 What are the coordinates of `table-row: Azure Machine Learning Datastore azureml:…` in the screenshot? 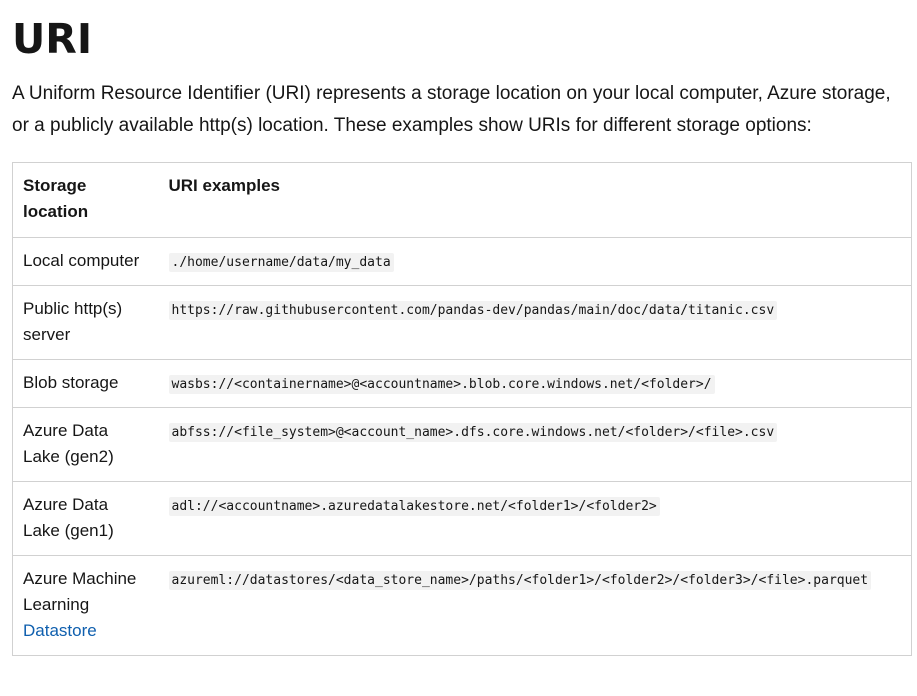 It's located at (462, 605).